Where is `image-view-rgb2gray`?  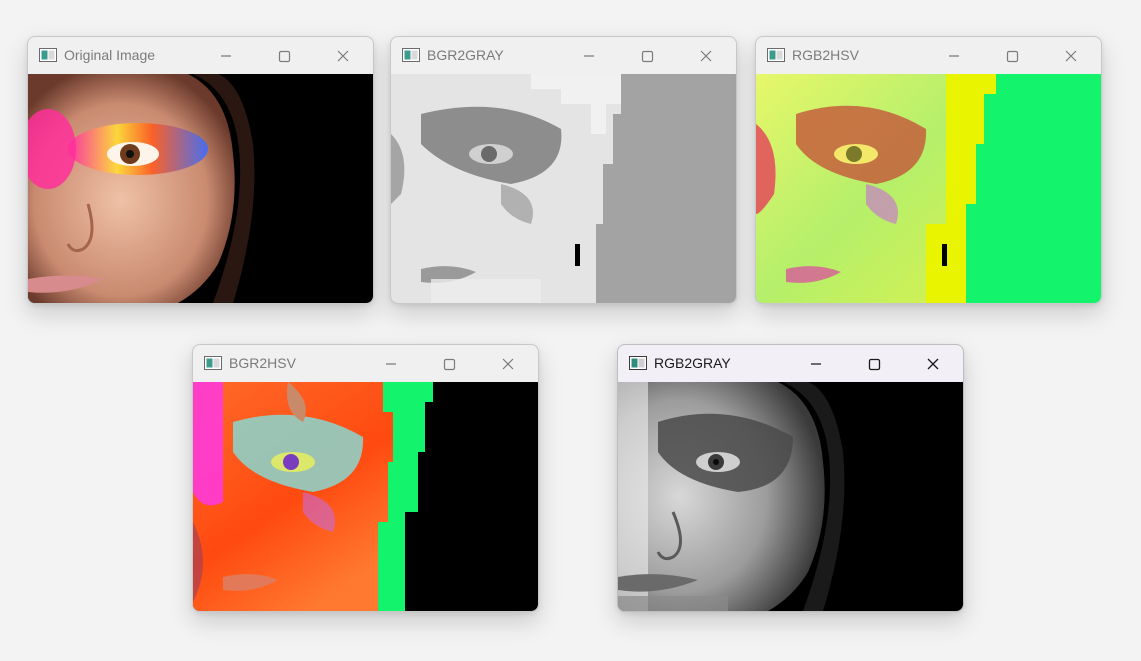
image-view-rgb2gray is located at coordinates (790, 496).